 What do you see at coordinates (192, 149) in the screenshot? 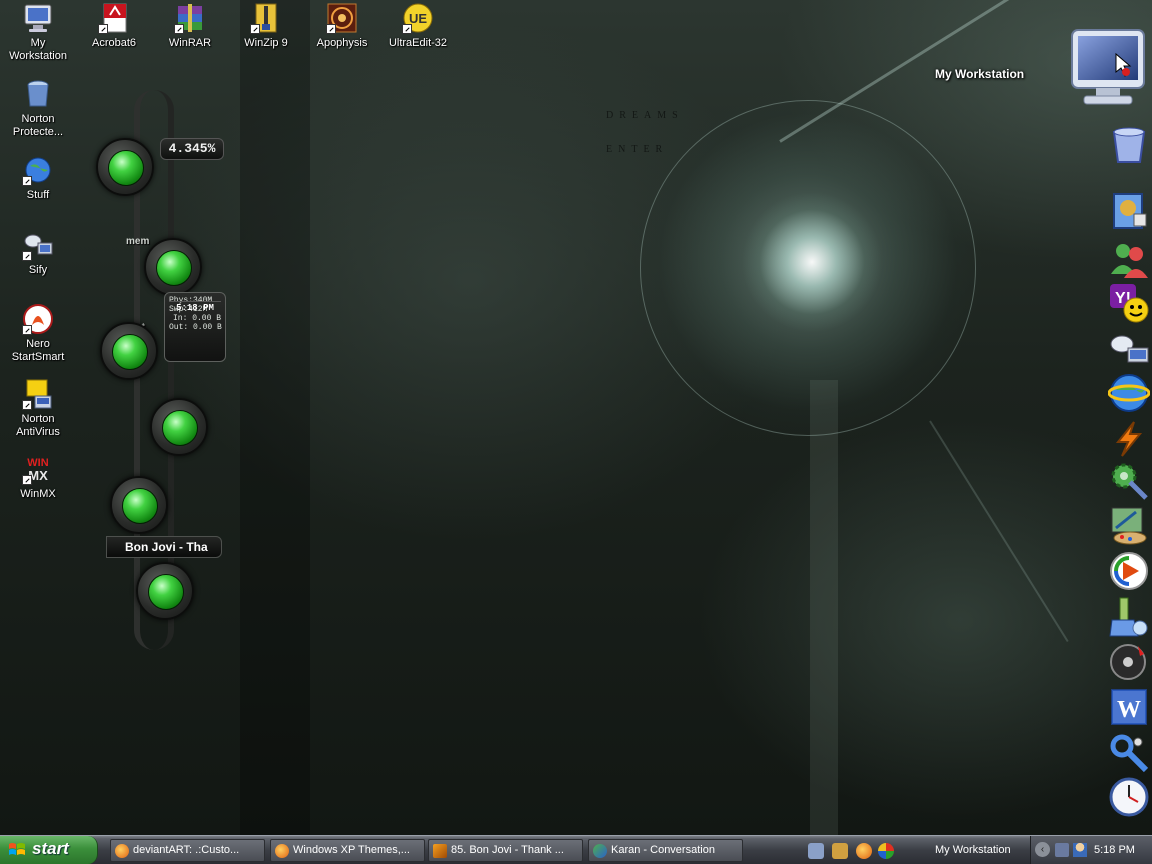
I see `cpu-usage-readout: 4.345%` at bounding box center [192, 149].